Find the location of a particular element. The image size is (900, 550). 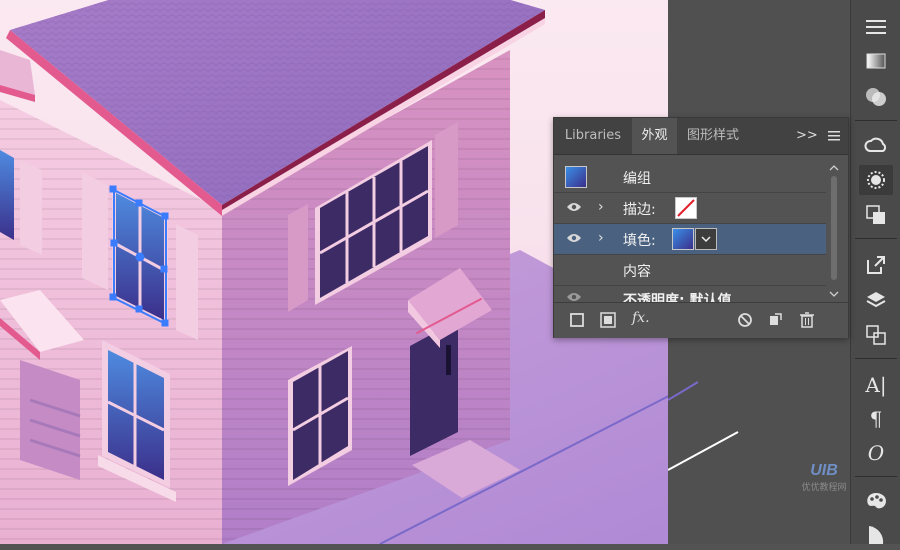

appearance-row-group: 编组 is located at coordinates (690, 177).